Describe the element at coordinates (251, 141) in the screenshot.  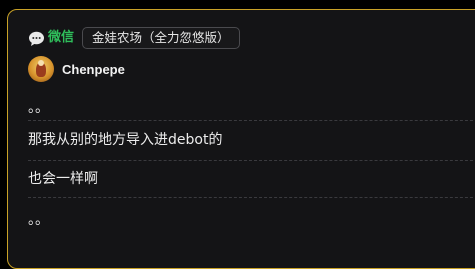
I see `message-line: 那我从别的地方导入进debot的` at that location.